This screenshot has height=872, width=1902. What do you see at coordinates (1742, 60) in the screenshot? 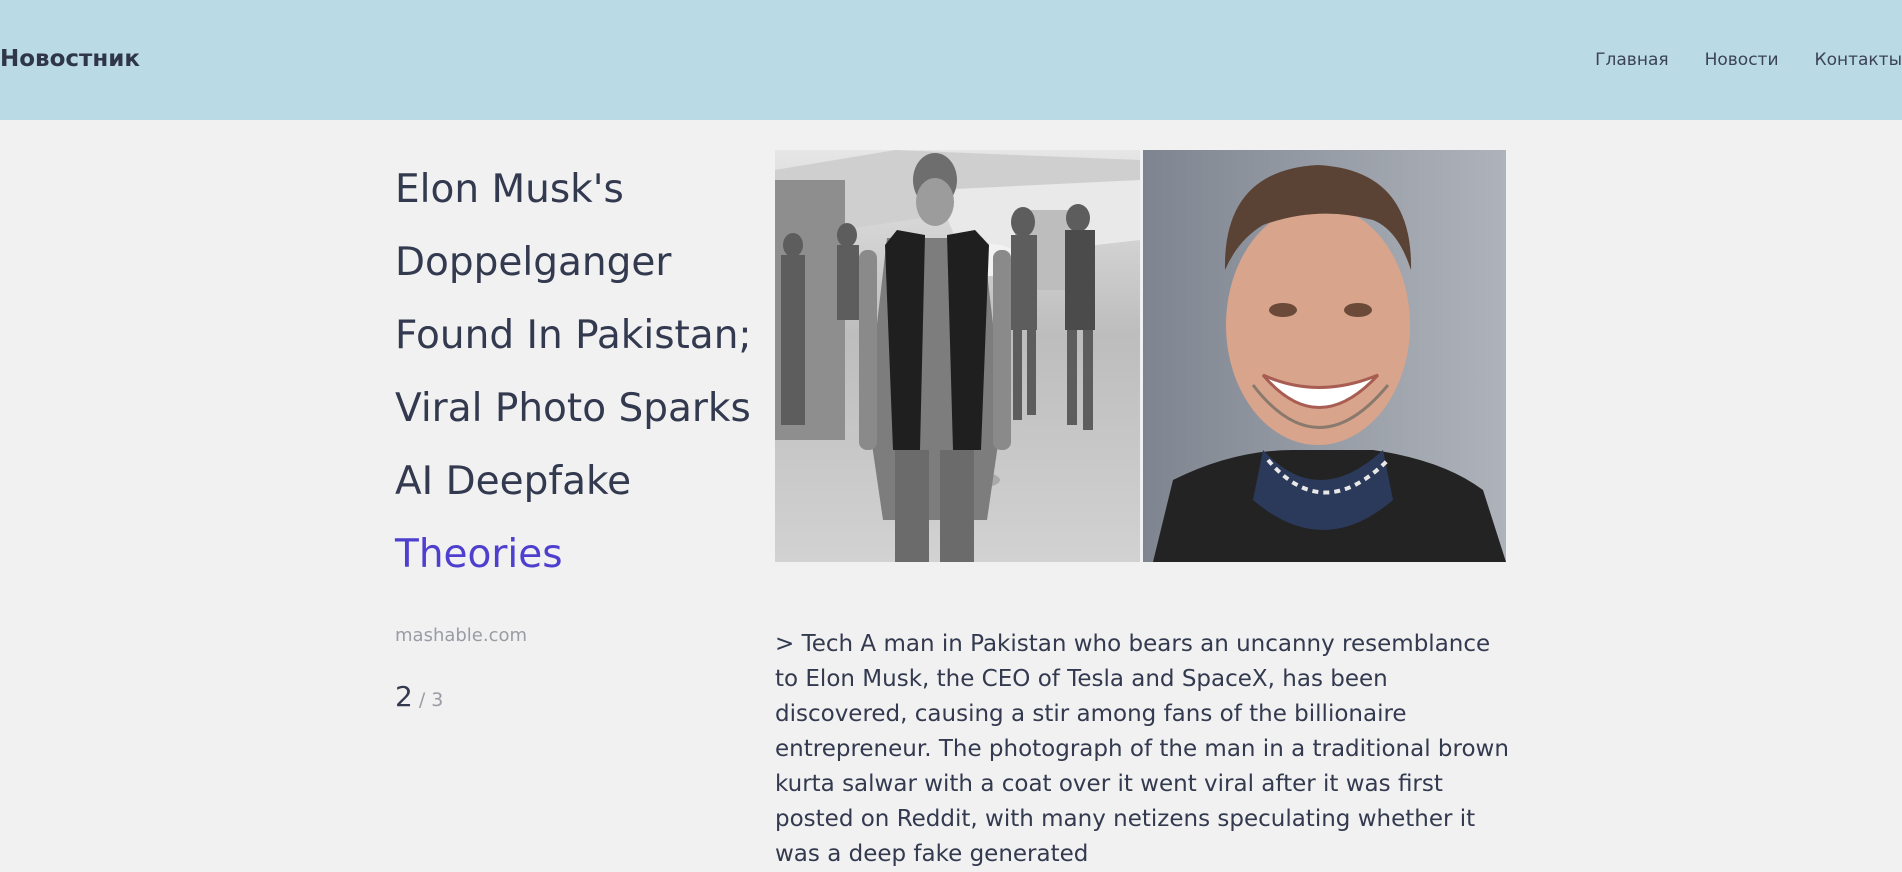
I see `nav-link-news: Новости` at bounding box center [1742, 60].